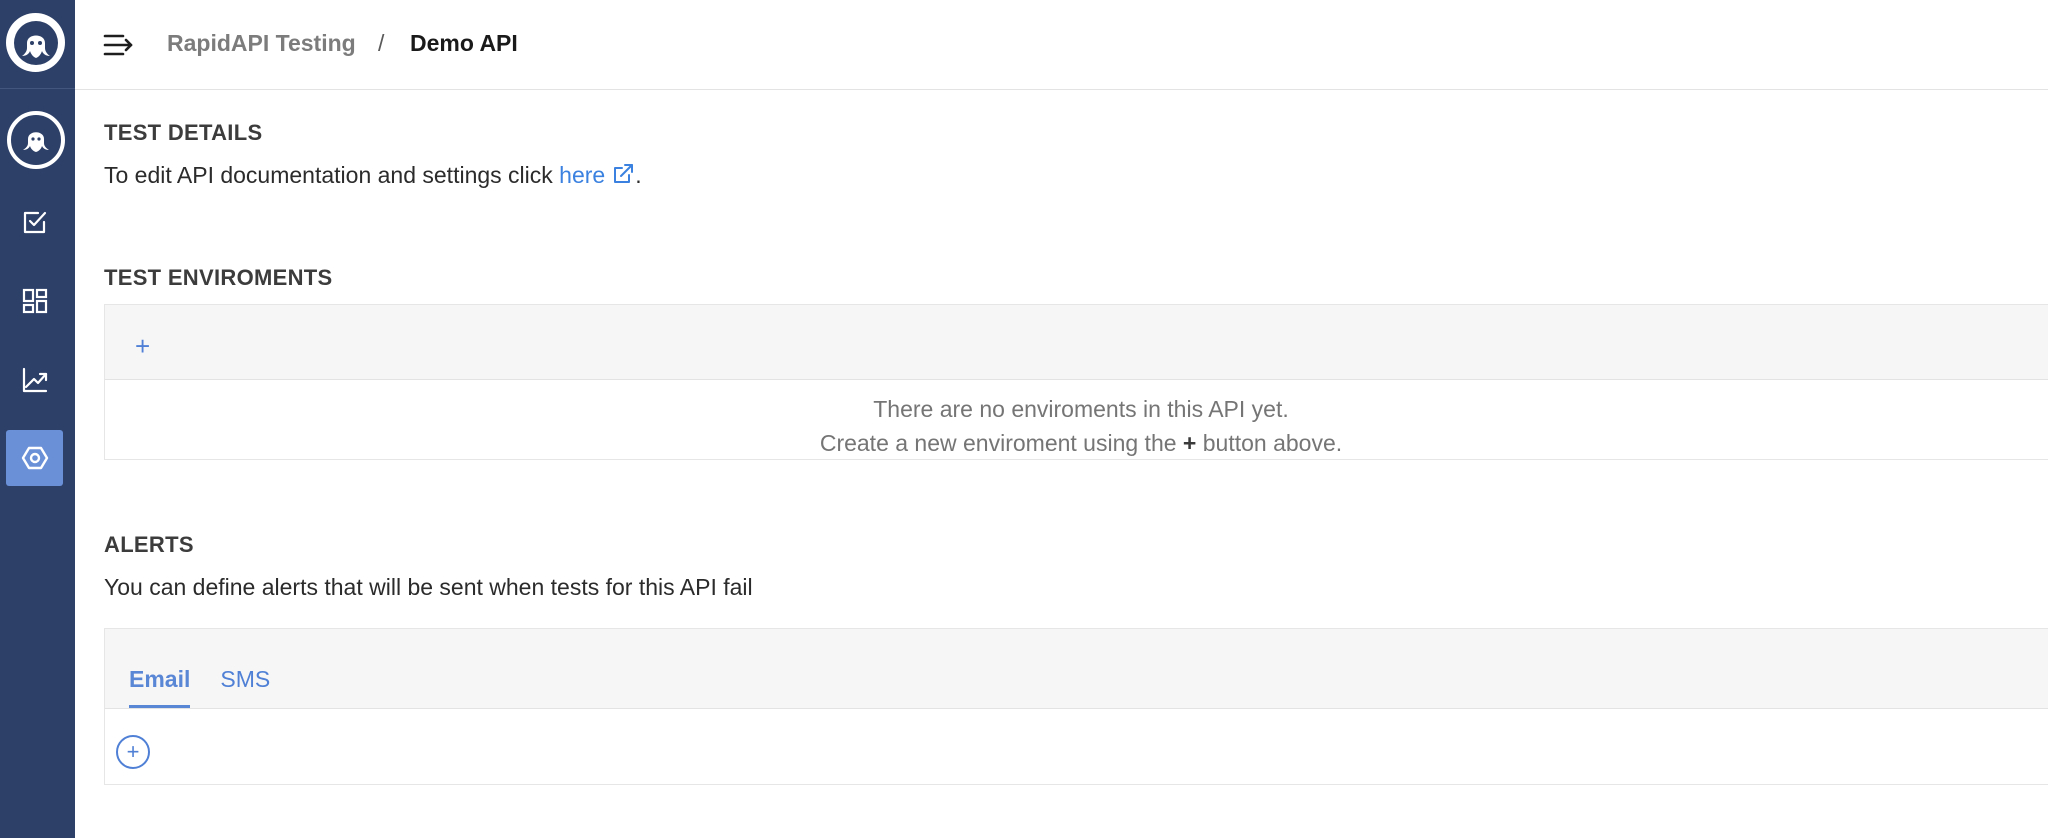  I want to click on tab-sms: SMS, so click(245, 687).